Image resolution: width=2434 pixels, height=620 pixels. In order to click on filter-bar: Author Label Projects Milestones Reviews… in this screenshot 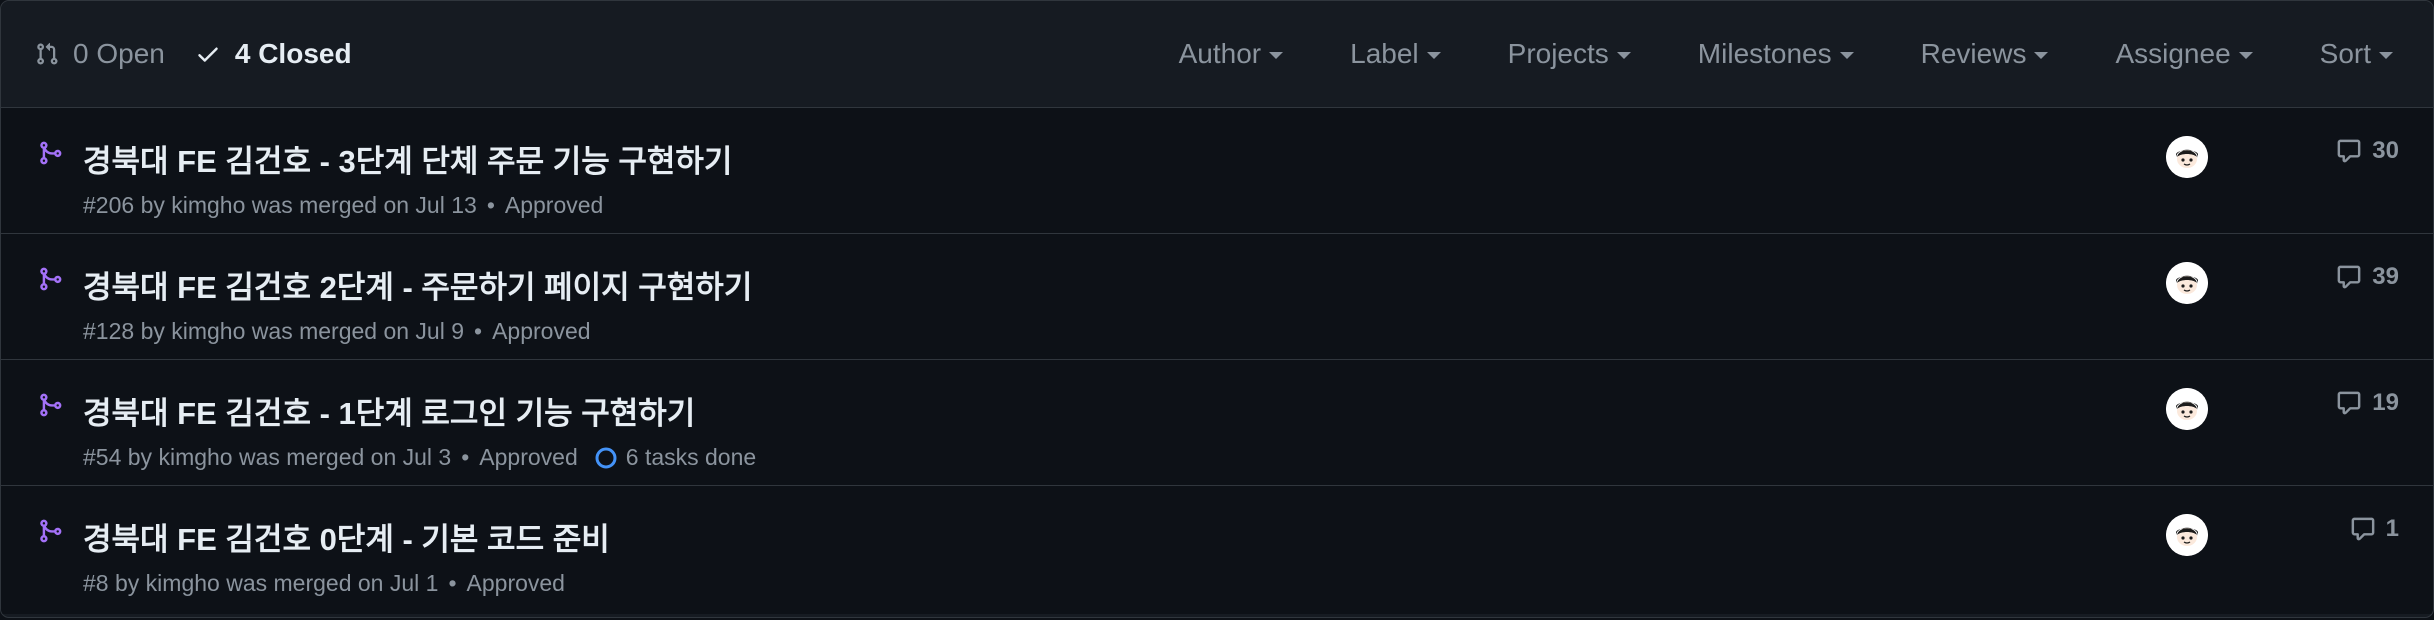, I will do `click(1786, 54)`.